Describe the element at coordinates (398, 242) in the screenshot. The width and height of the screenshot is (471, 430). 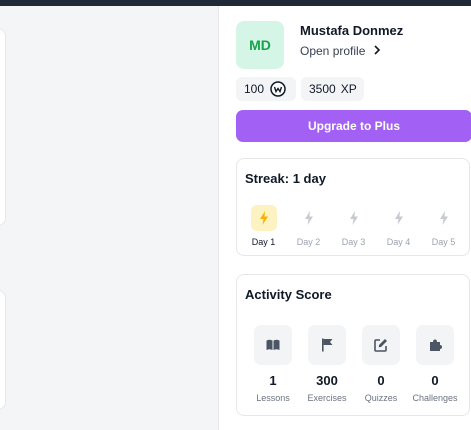
I see `day-label: Day 4` at that location.